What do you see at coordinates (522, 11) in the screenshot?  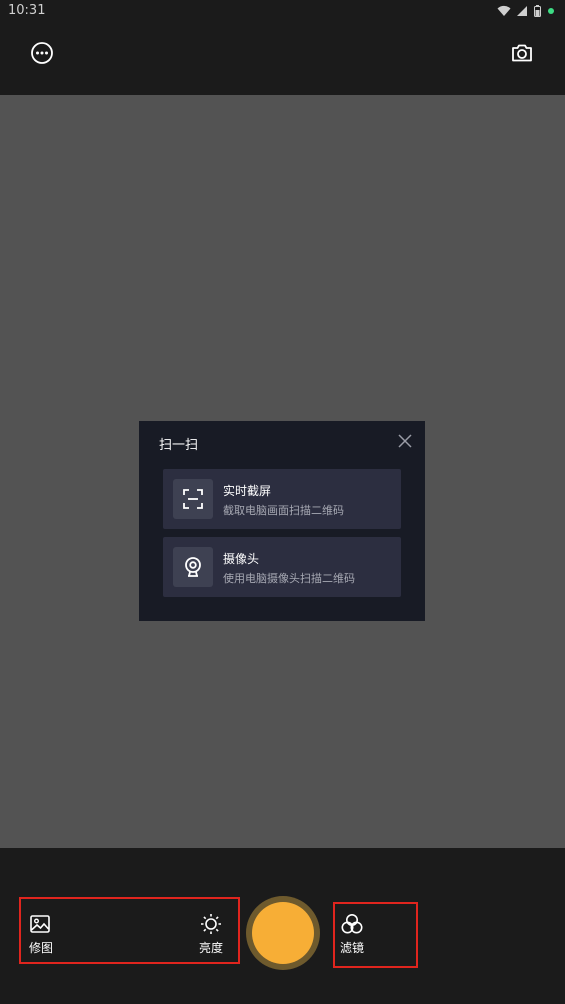 I see `signal-icon` at bounding box center [522, 11].